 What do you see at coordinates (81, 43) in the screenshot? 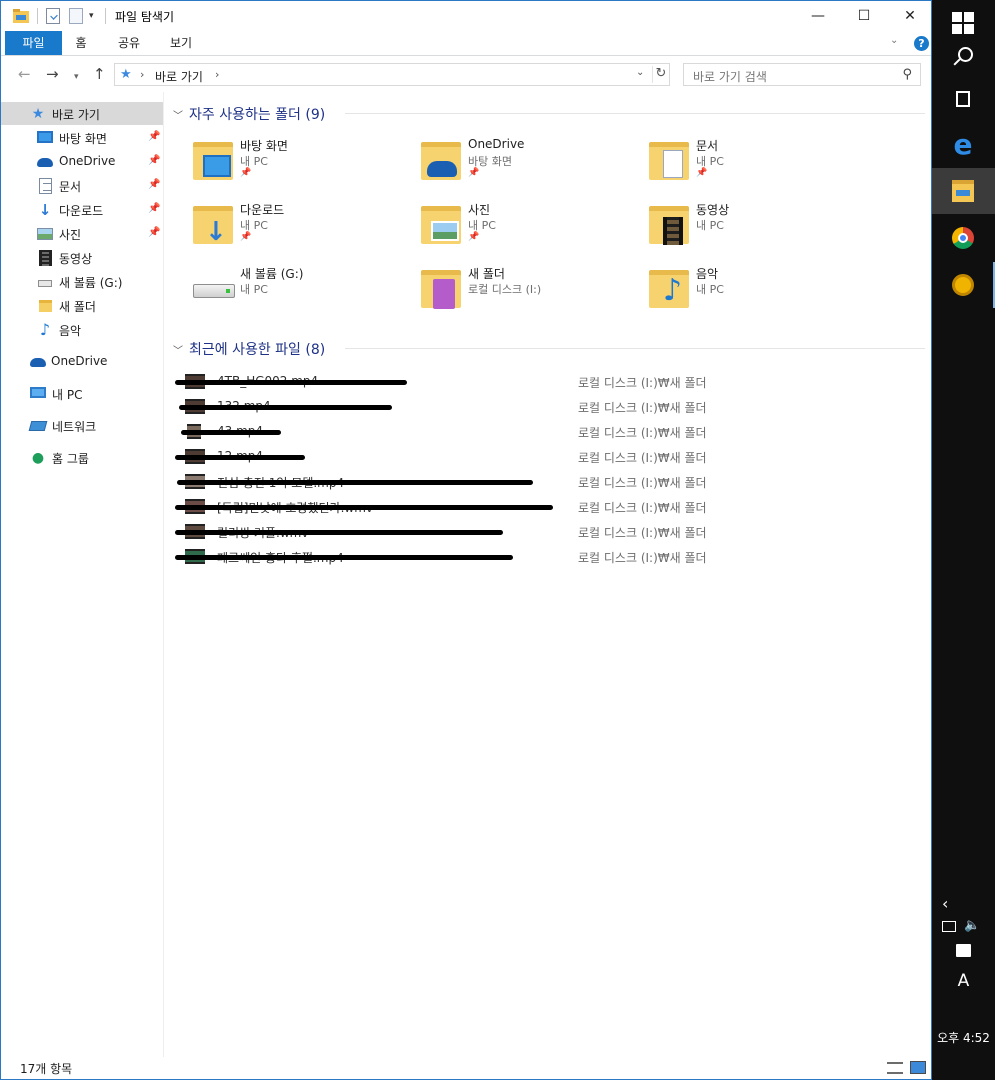
I see `tab-home: 홈` at bounding box center [81, 43].